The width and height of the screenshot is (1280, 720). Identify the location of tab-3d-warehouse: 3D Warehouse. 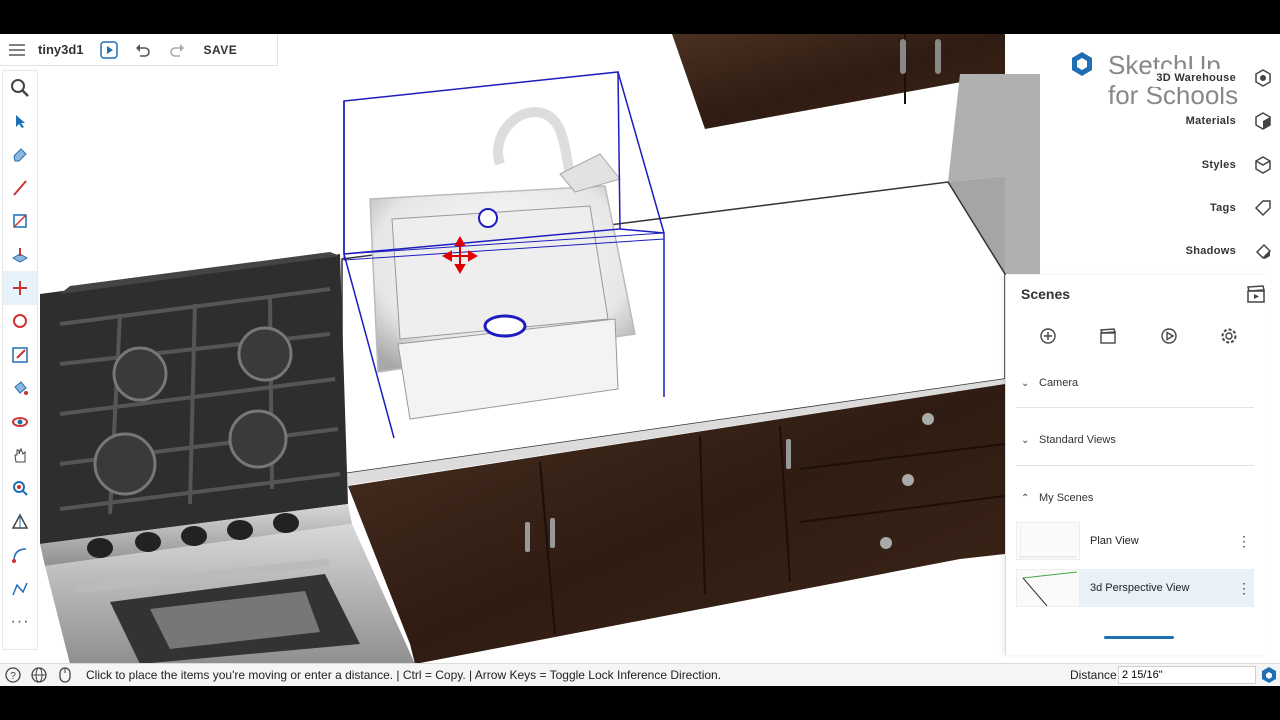
(1215, 78).